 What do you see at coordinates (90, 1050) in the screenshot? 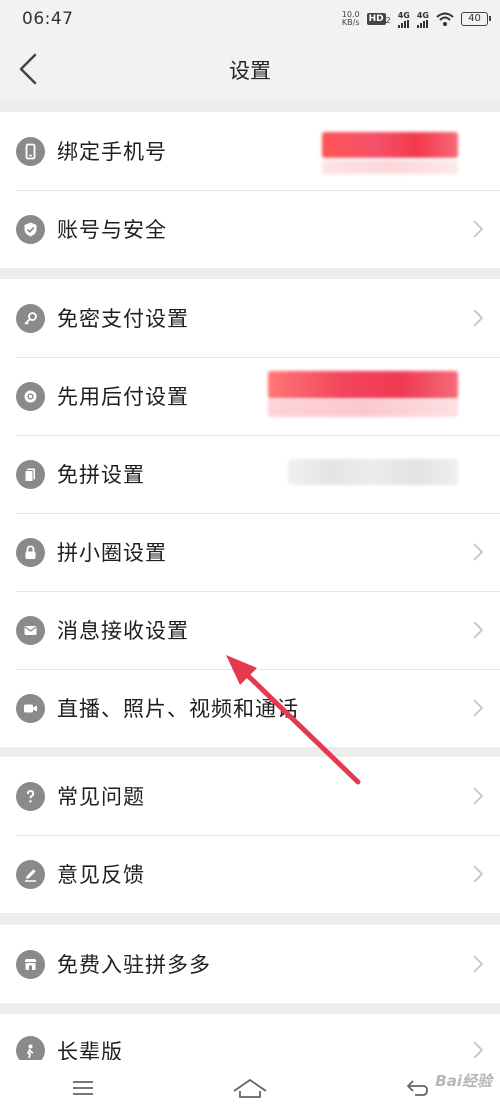
I see `settings-item-label: 长辈版` at bounding box center [90, 1050].